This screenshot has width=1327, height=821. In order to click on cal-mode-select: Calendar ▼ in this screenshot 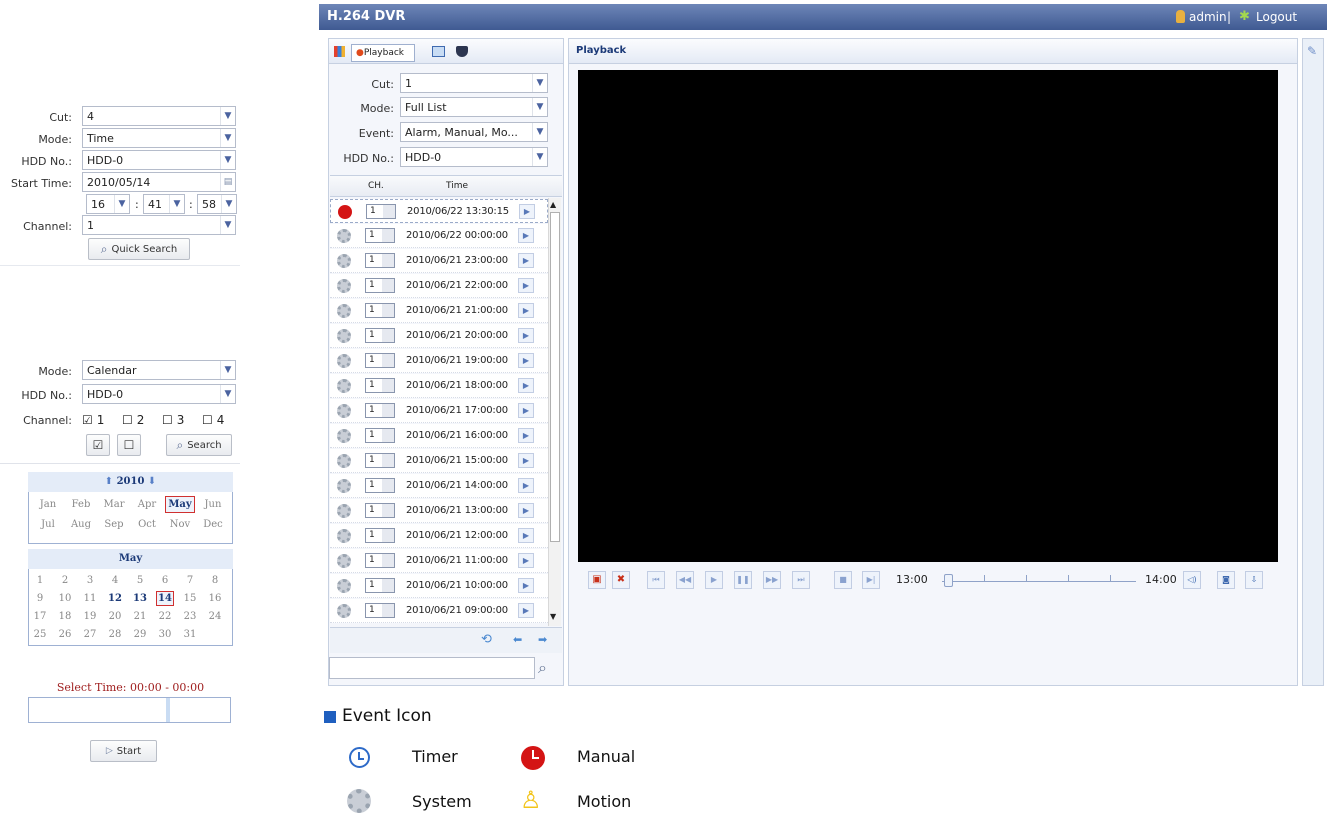, I will do `click(159, 370)`.